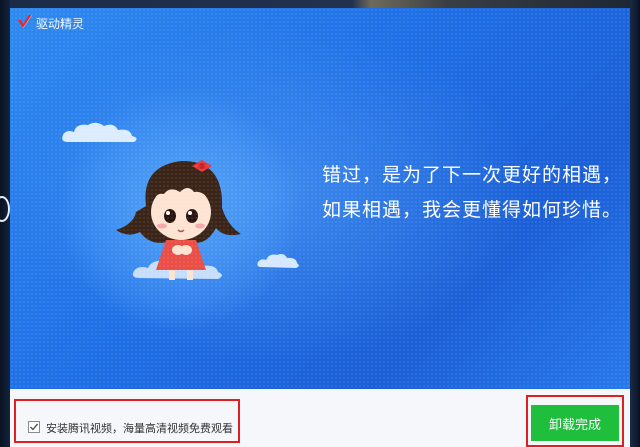  I want to click on mascot-girl-illustration, so click(178, 220).